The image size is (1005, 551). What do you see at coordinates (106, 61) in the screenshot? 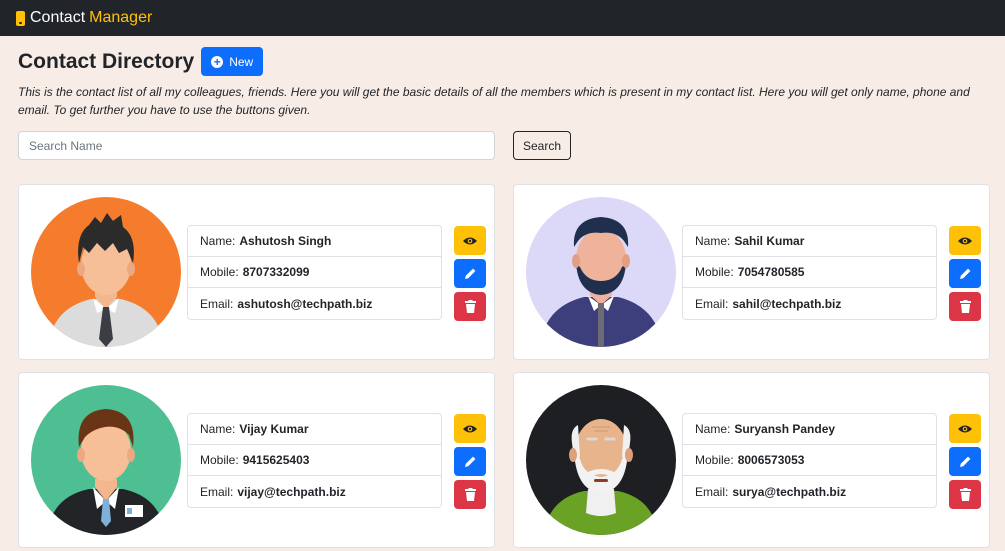
I see `page-title: Contact Directory` at bounding box center [106, 61].